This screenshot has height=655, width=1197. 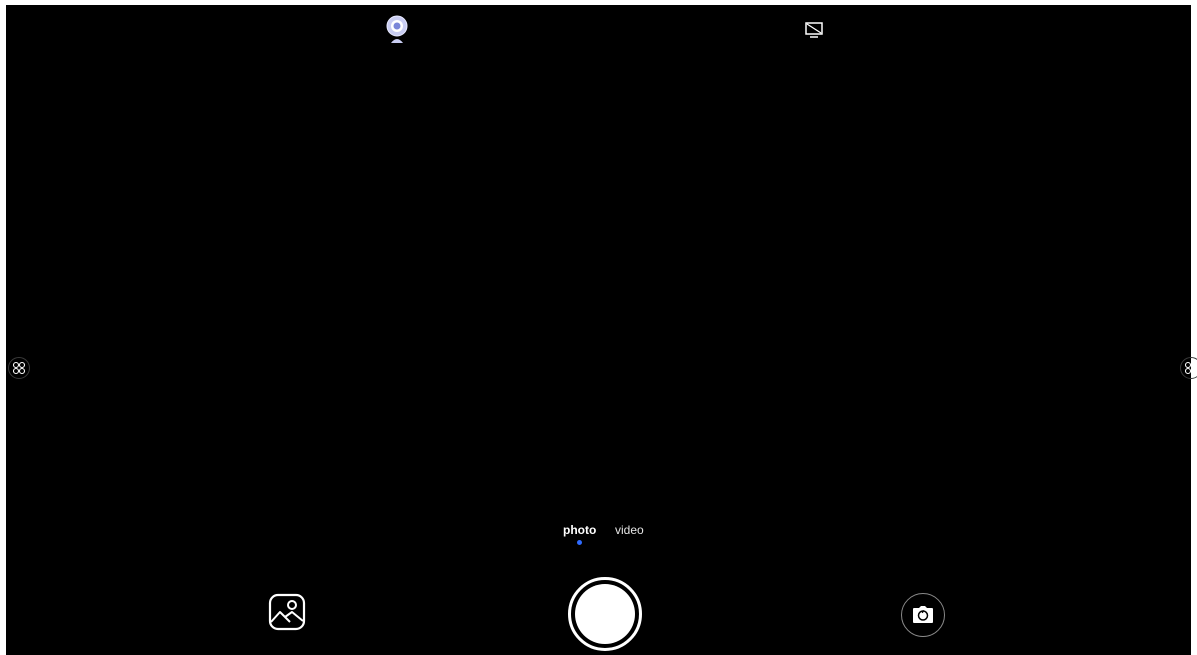 I want to click on selected-mode-indicator, so click(x=579, y=542).